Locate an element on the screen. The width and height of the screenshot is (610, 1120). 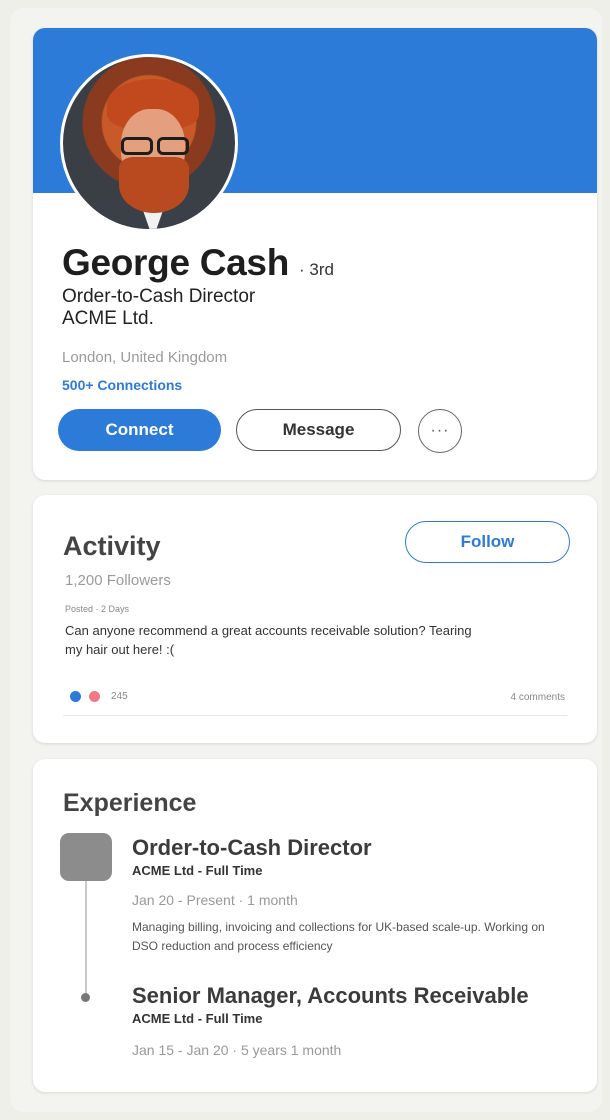
reactions: 245 is located at coordinates (99, 696).